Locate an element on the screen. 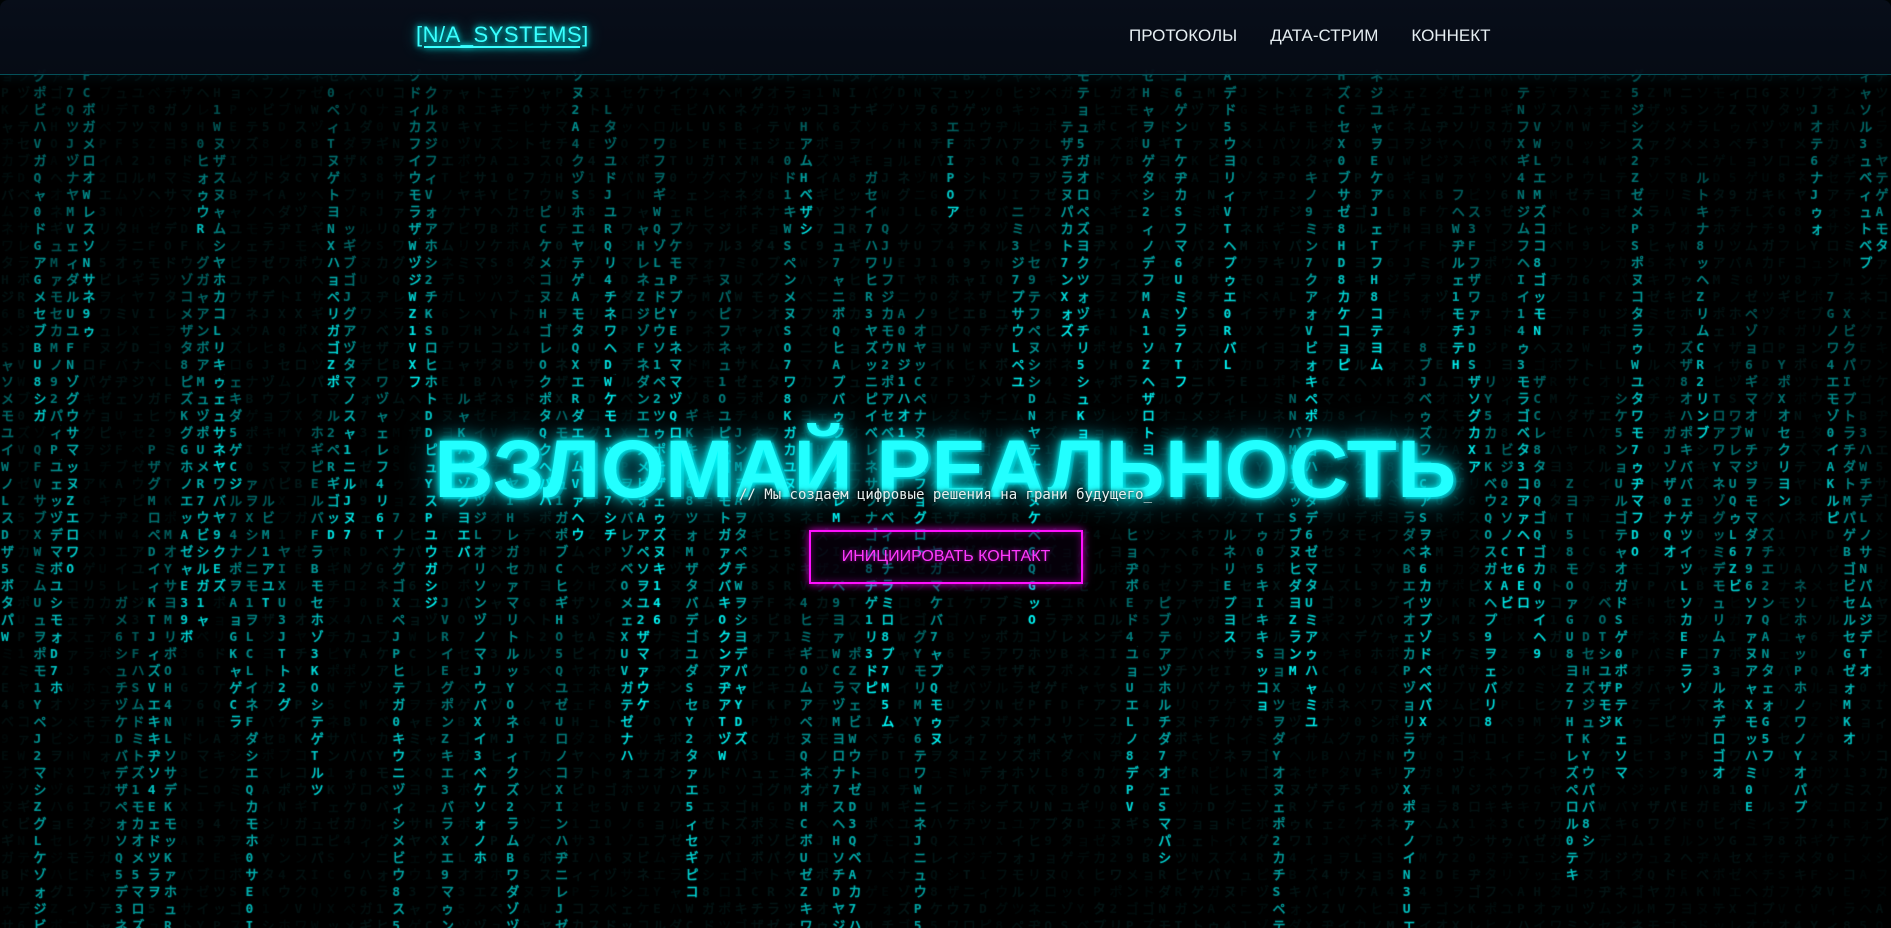 The width and height of the screenshot is (1891, 928). main-nav: ПРОТОКОЛЫ ДАТА-СТРИМ КОННЕКТ is located at coordinates (1310, 36).